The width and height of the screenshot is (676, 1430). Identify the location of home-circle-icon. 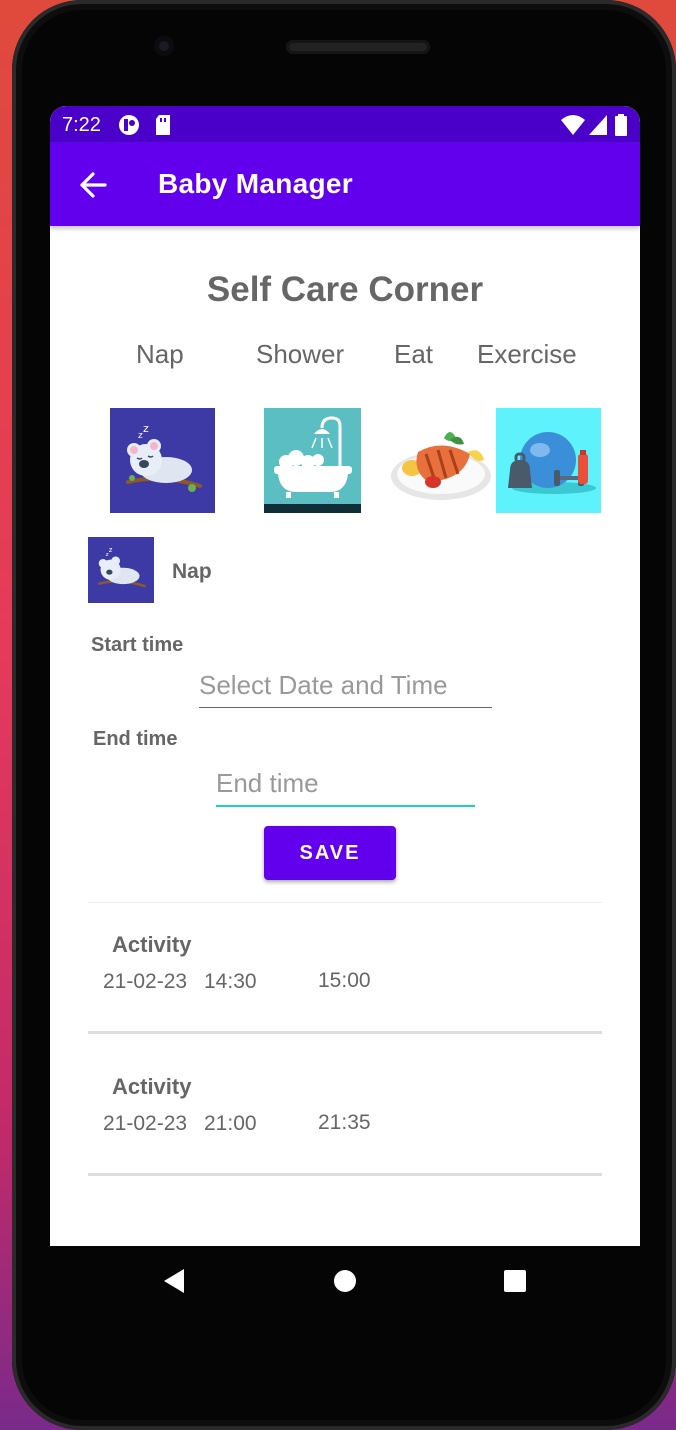
(345, 1281).